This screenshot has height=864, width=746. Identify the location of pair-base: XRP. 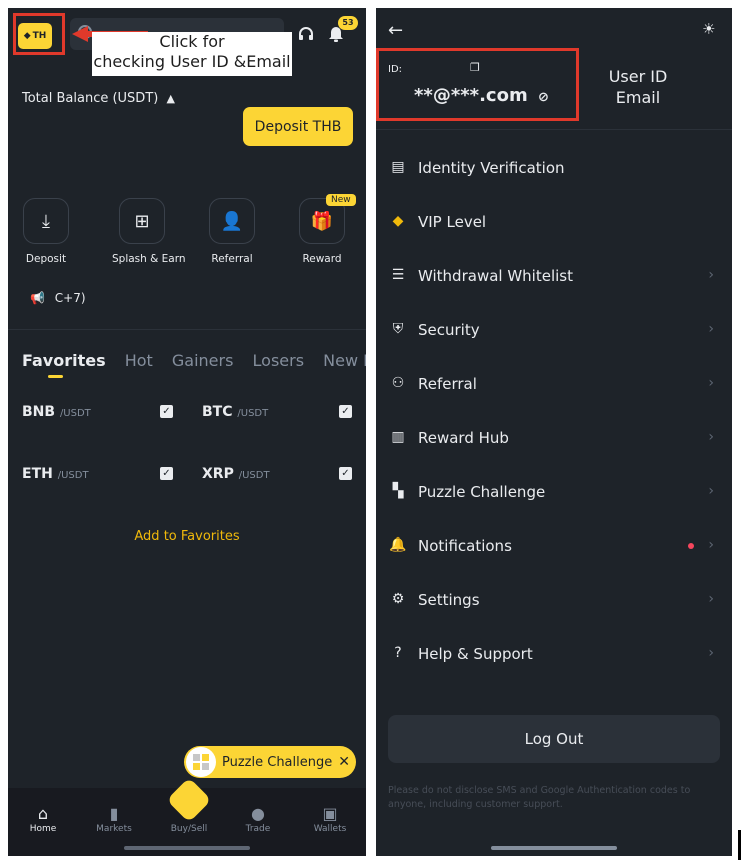
(218, 474).